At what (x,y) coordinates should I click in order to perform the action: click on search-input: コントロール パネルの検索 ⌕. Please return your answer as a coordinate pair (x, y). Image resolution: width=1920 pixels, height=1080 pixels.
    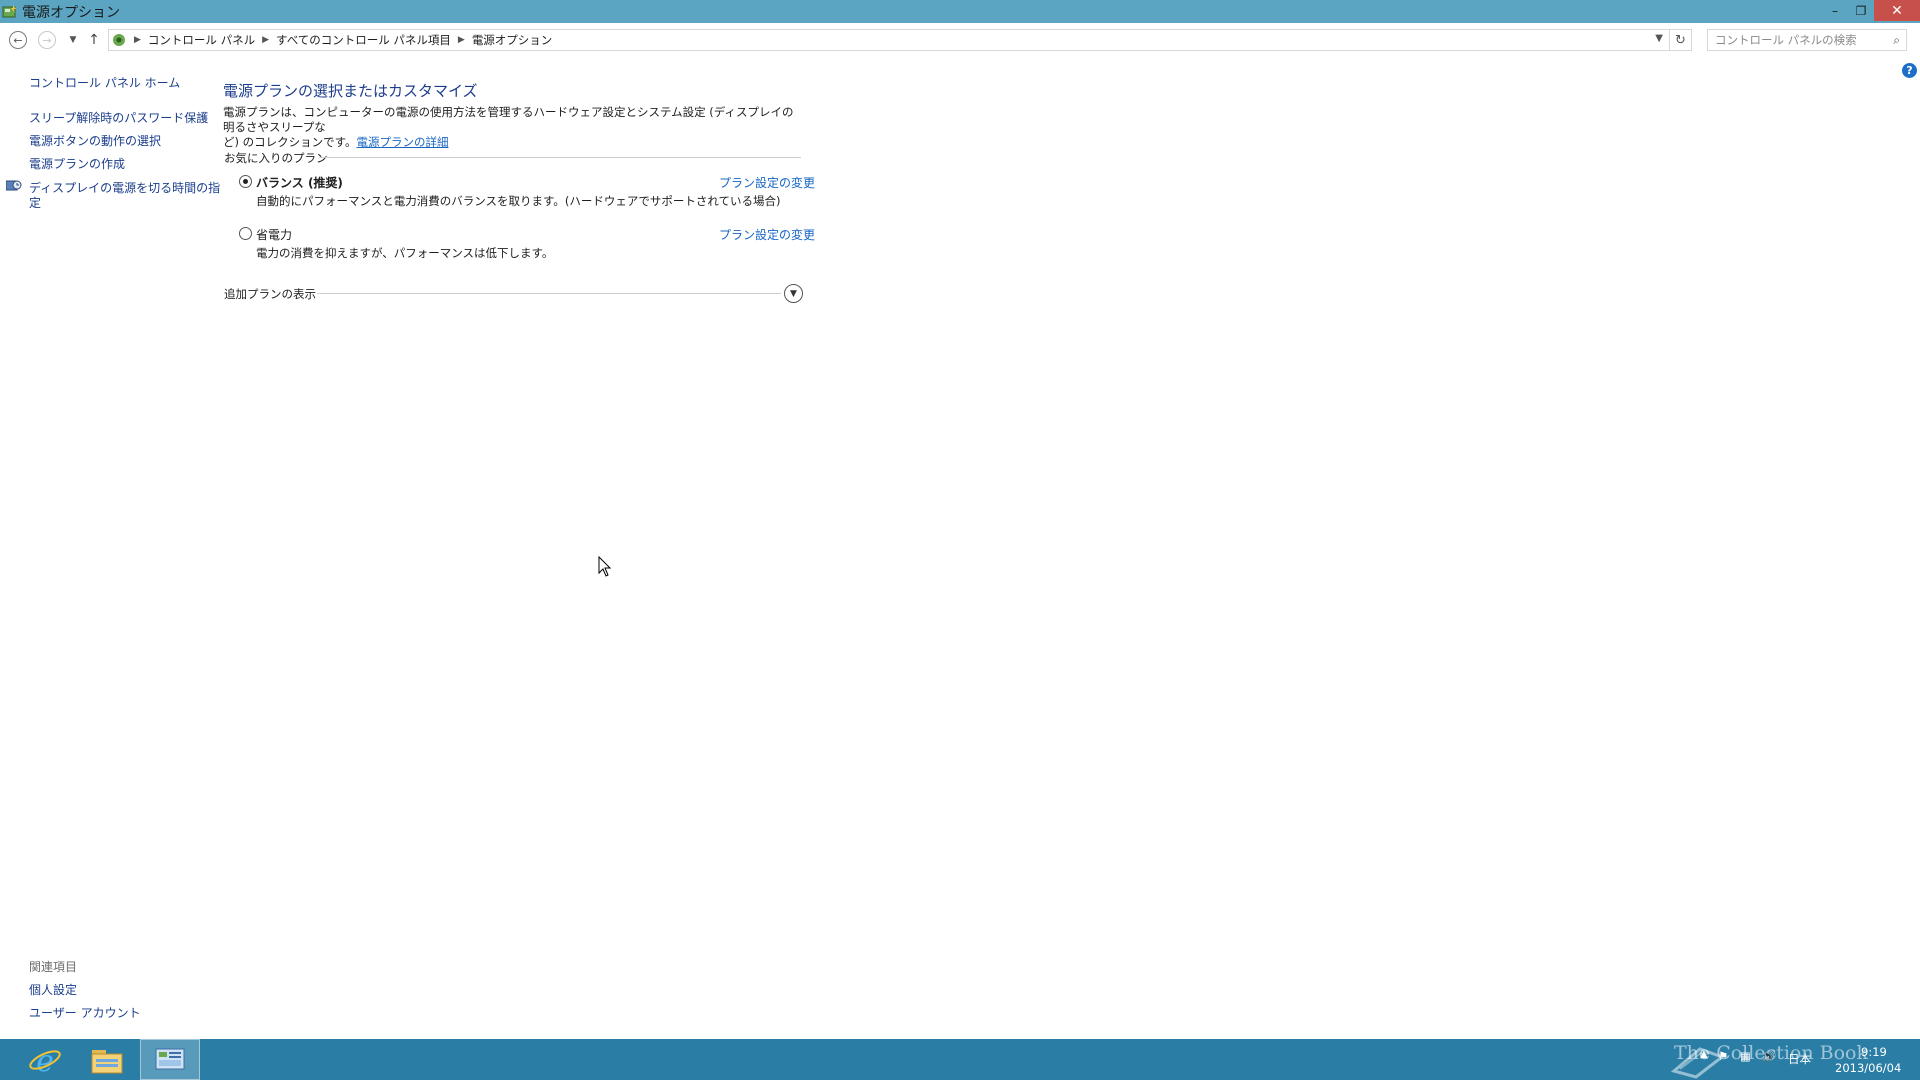
    Looking at the image, I should click on (1807, 40).